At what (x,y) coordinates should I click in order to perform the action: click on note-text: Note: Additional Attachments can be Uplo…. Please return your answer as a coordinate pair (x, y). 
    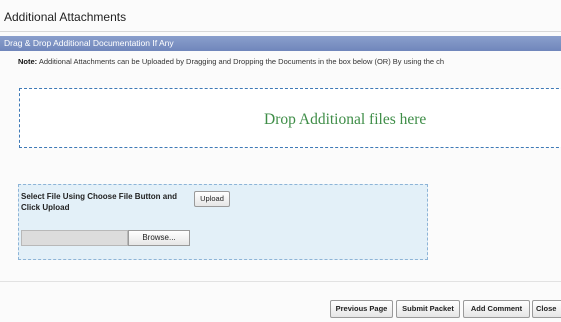
    Looking at the image, I should click on (231, 61).